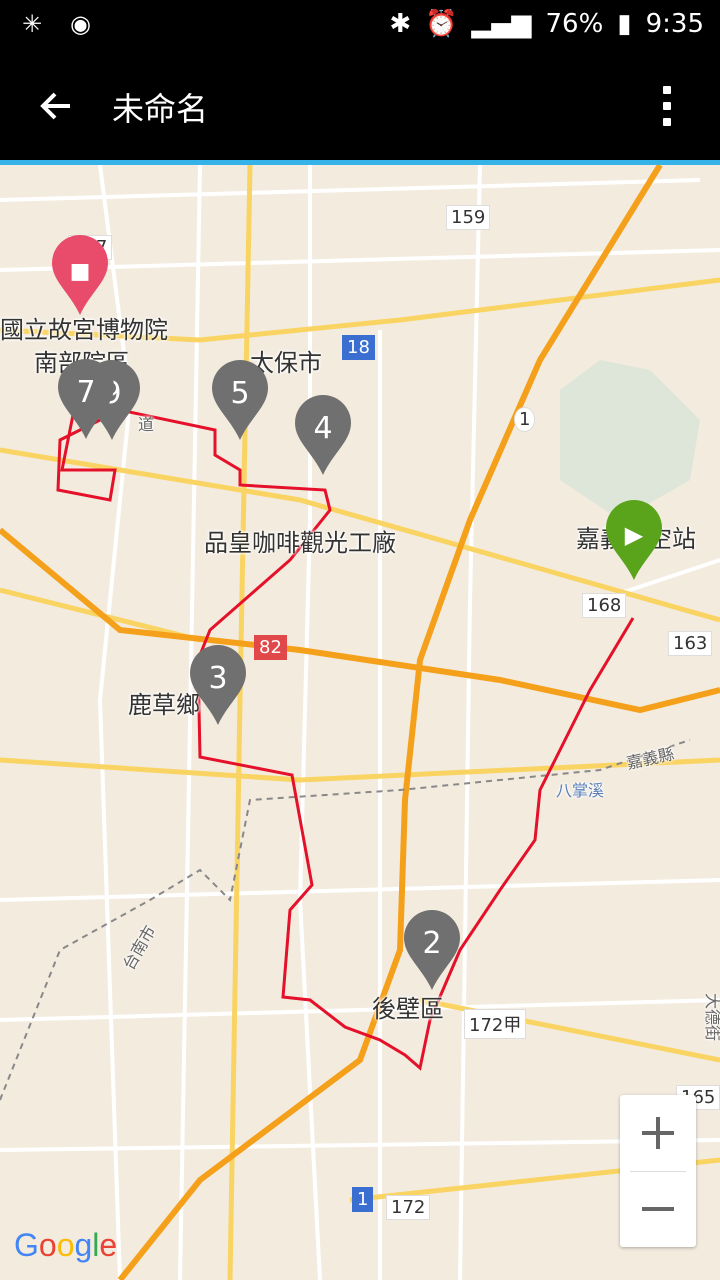 The image size is (720, 1280). I want to click on zoom-out-button, so click(658, 1209).